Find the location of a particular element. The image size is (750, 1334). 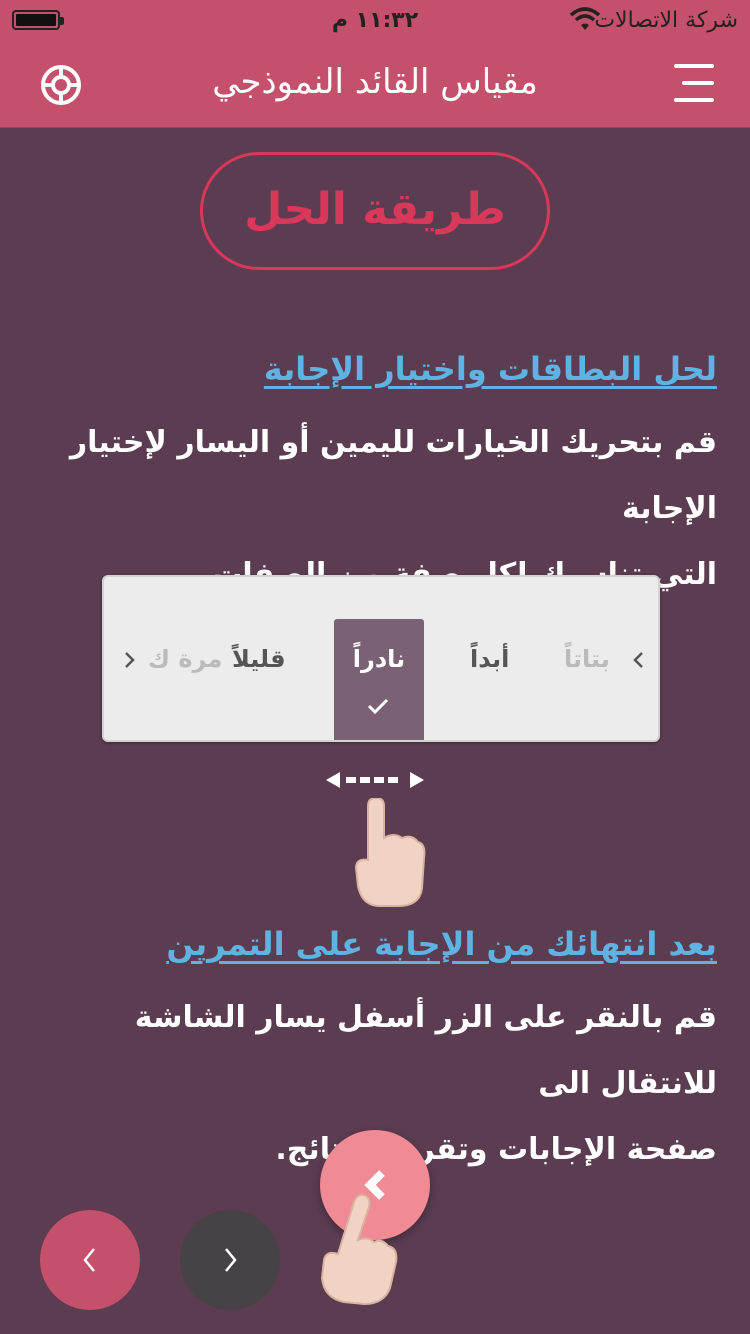

menu-button is located at coordinates (691, 83).